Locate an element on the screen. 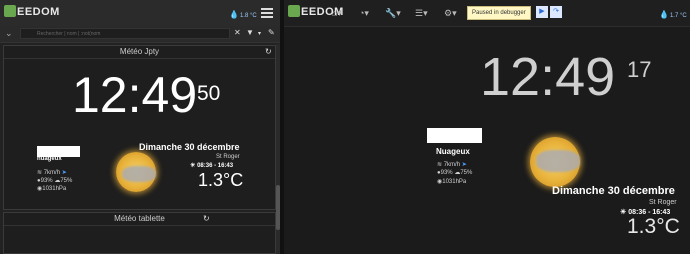 This screenshot has height=254, width=690. hamburger-icon is located at coordinates (267, 13).